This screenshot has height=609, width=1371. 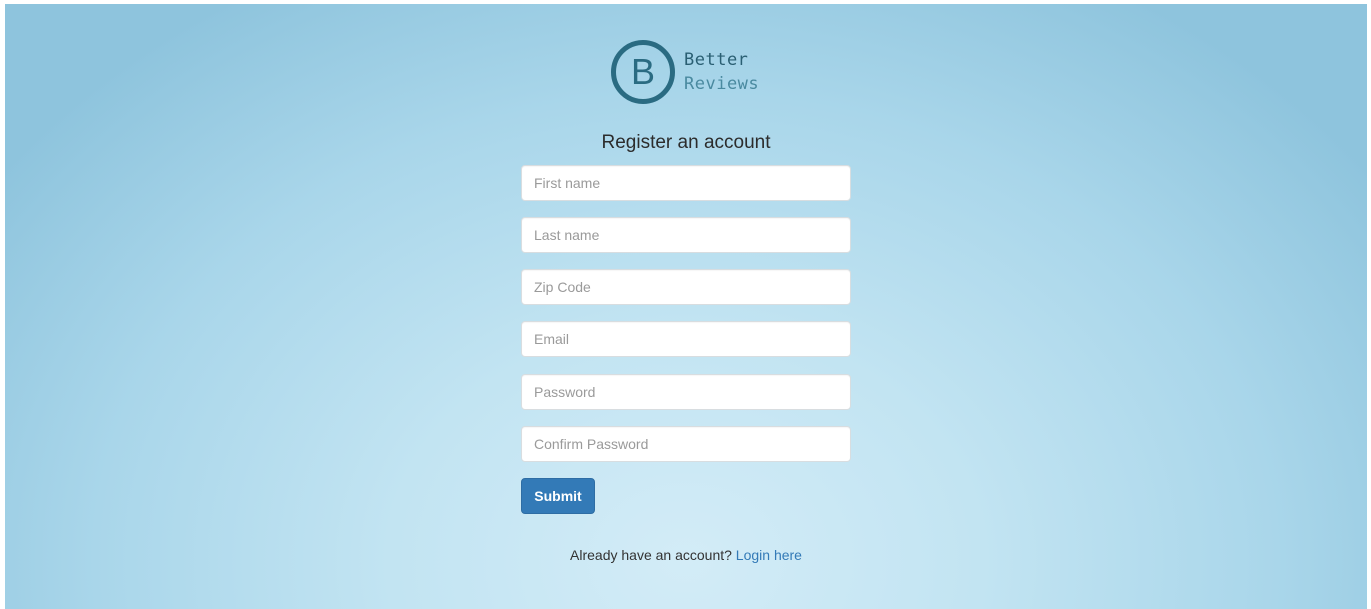 I want to click on brand-logo: B Better Reviews, so click(x=696, y=76).